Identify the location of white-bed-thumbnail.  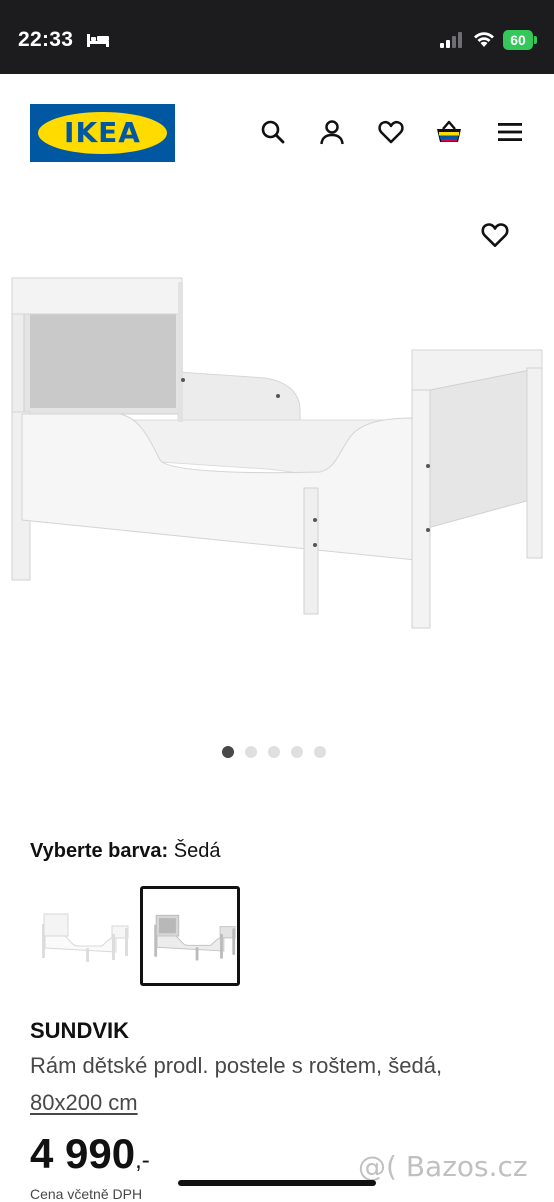
(85, 937).